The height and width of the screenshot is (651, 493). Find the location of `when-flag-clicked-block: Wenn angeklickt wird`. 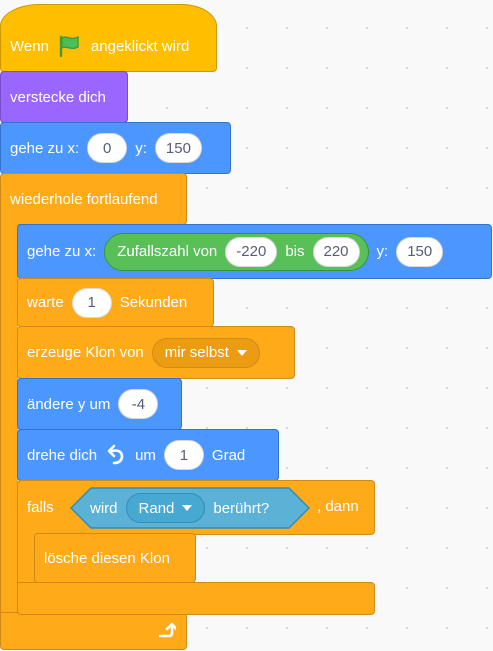

when-flag-clicked-block: Wenn angeklickt wird is located at coordinates (108, 38).